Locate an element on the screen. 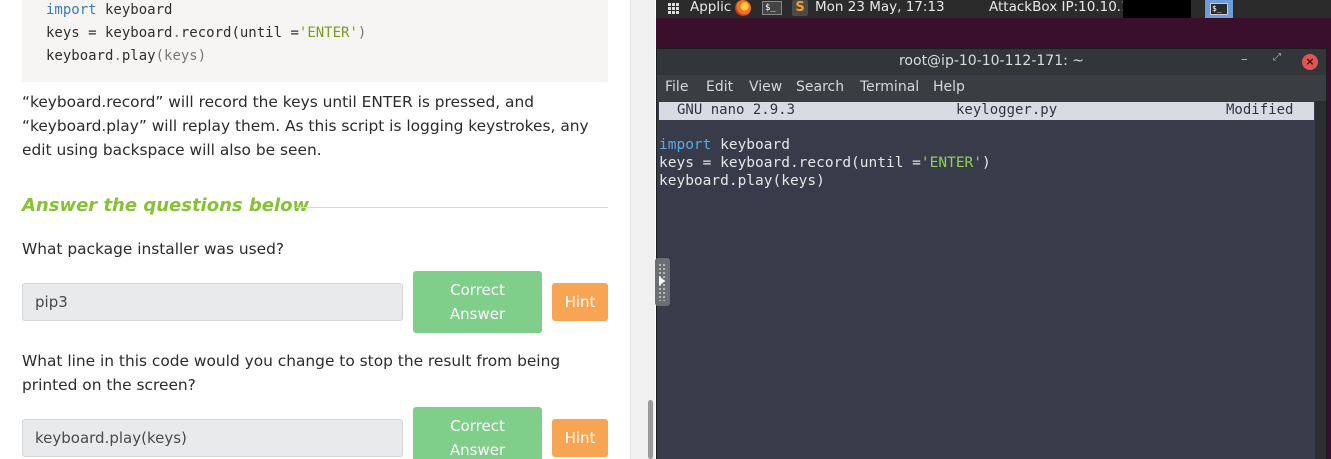 The width and height of the screenshot is (1331, 459). menu-file: File is located at coordinates (676, 87).